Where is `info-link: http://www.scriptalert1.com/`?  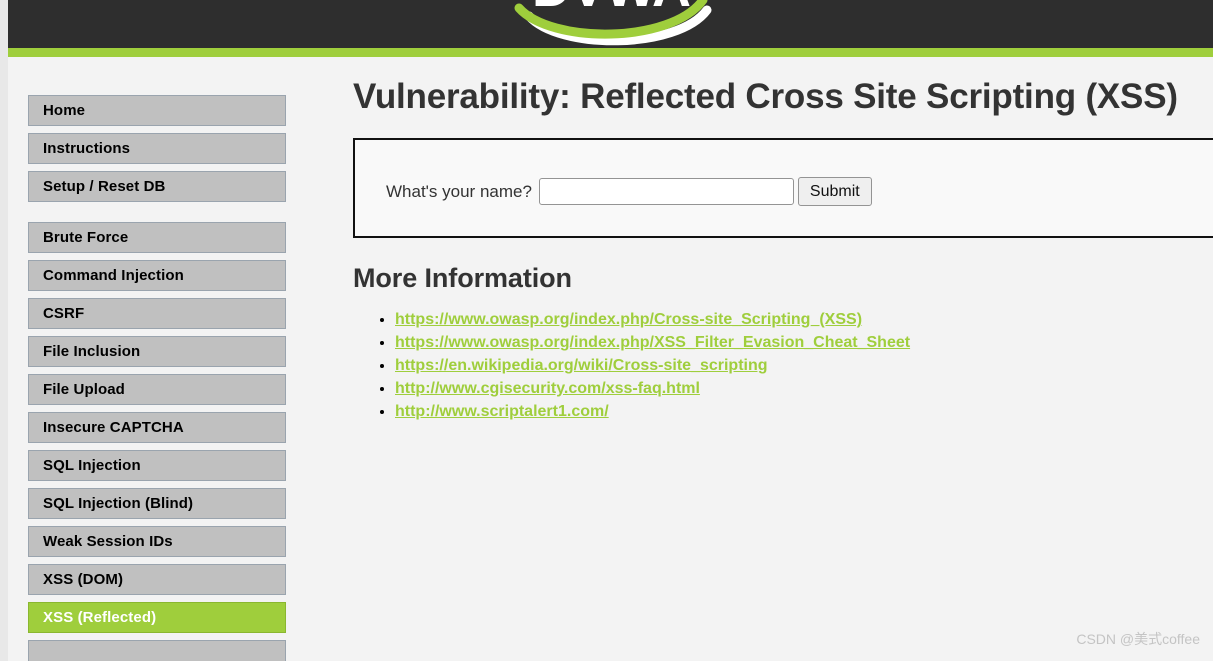
info-link: http://www.scriptalert1.com/ is located at coordinates (502, 411).